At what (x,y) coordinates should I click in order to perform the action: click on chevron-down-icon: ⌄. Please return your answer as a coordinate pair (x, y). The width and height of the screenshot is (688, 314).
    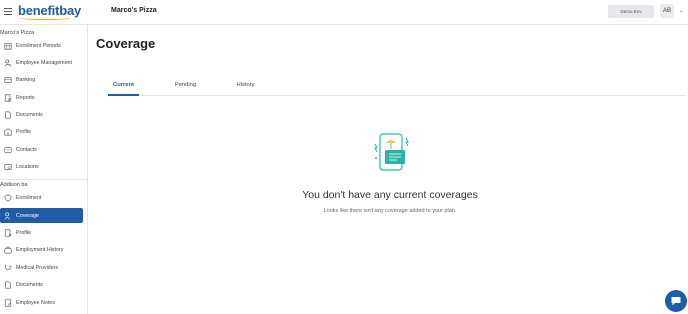
    Looking at the image, I should click on (681, 11).